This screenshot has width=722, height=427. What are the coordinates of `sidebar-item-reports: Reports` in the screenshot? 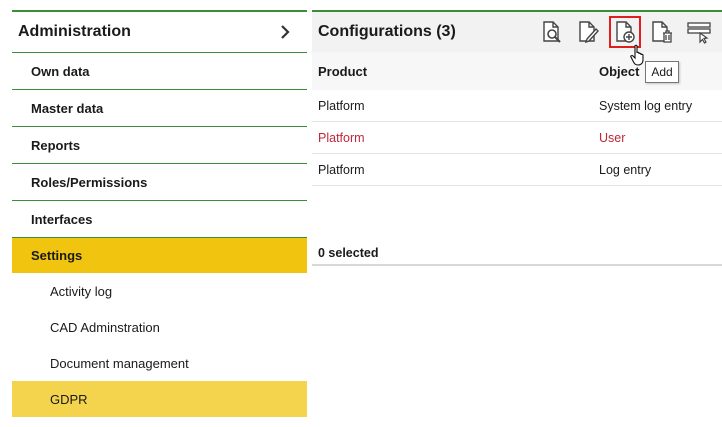 It's located at (159, 144).